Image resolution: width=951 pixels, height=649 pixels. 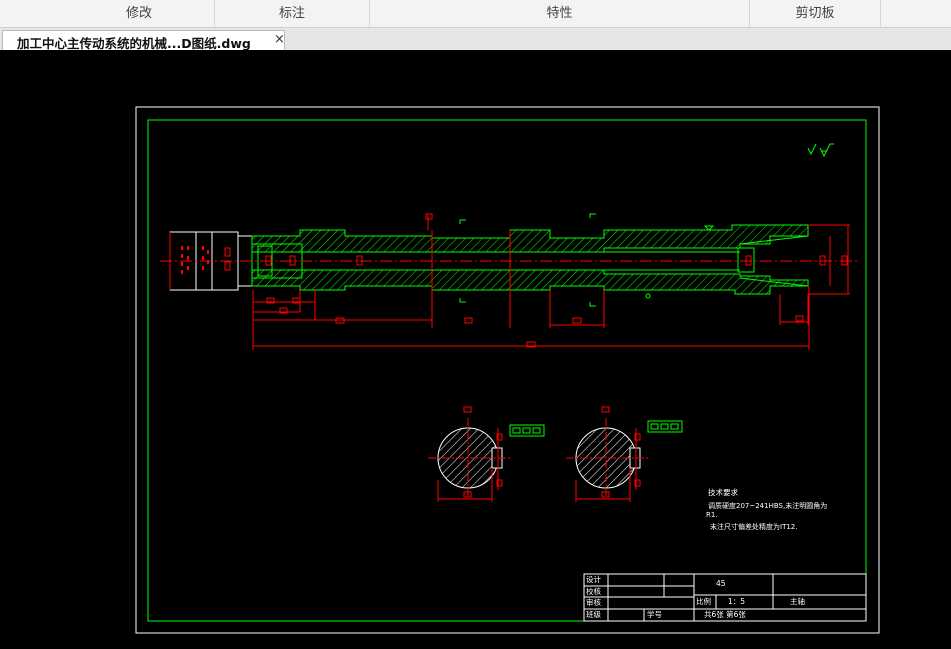 What do you see at coordinates (654, 614) in the screenshot?
I see `tb-student-no-label: 学号` at bounding box center [654, 614].